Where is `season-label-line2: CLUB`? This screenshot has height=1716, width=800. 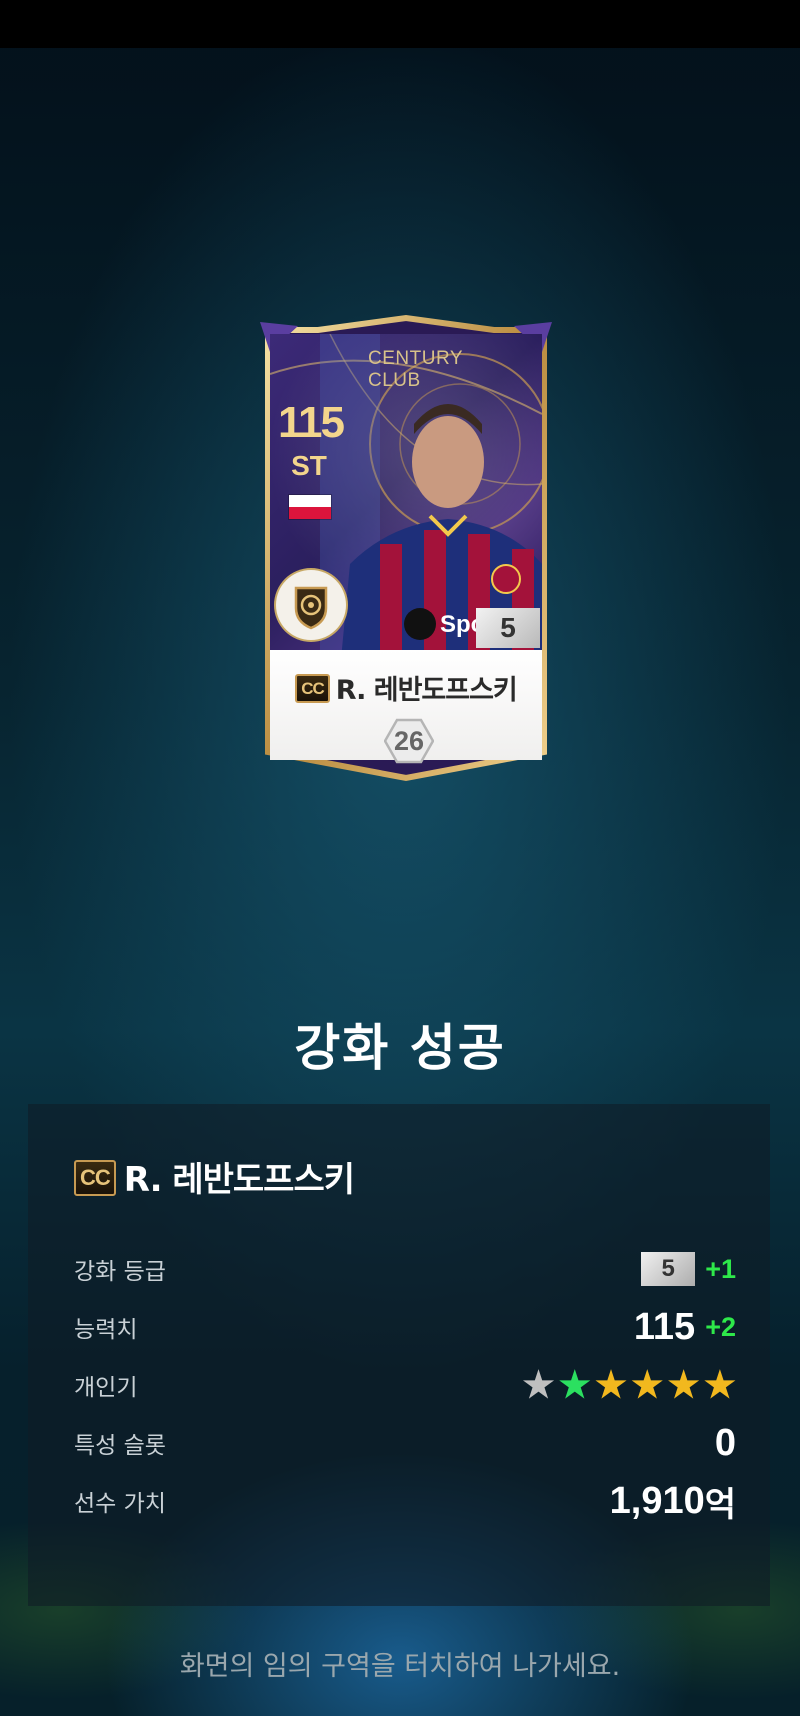 season-label-line2: CLUB is located at coordinates (394, 380).